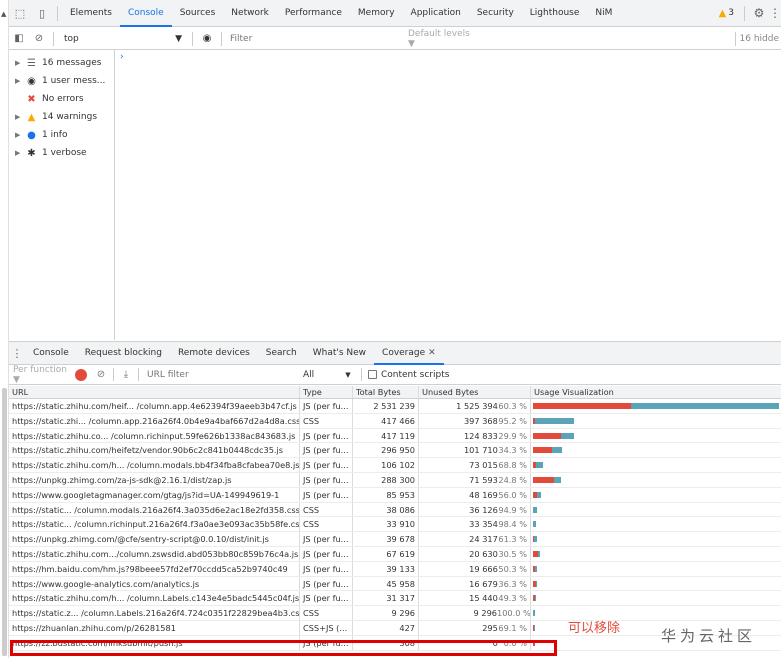 The height and width of the screenshot is (658, 781). What do you see at coordinates (154, 392) in the screenshot?
I see `column-header-url: URL` at bounding box center [154, 392].